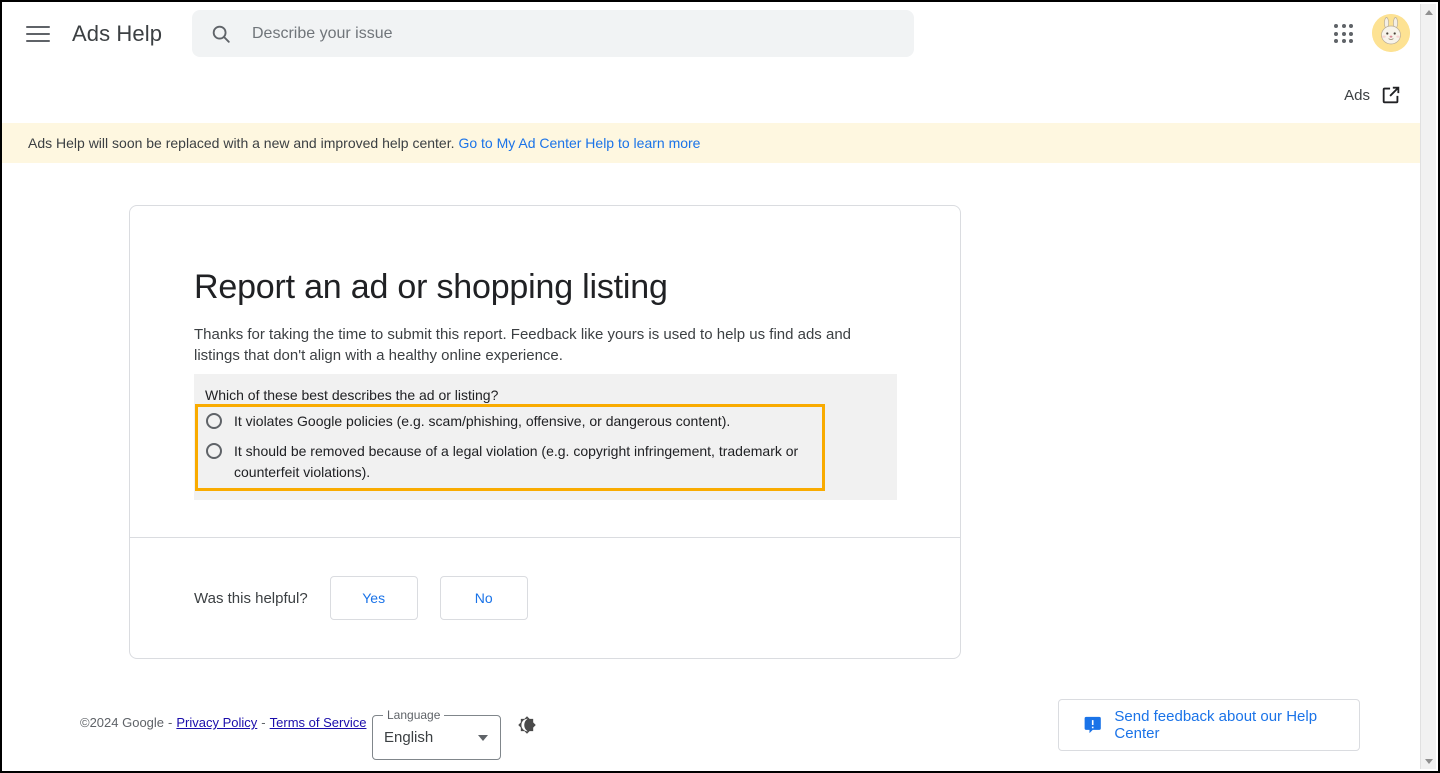  I want to click on send-feedback-label: Send feedback about our Help Center, so click(1216, 725).